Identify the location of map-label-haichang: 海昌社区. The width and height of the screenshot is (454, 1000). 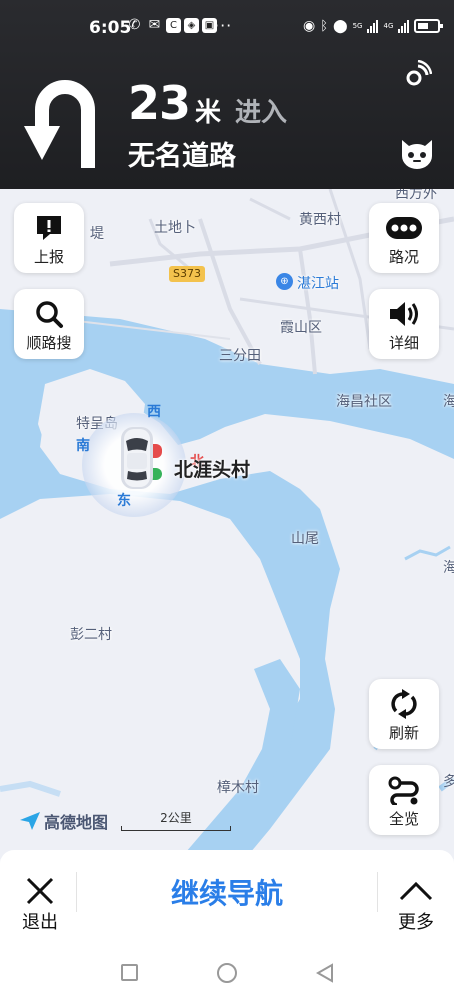
(364, 402).